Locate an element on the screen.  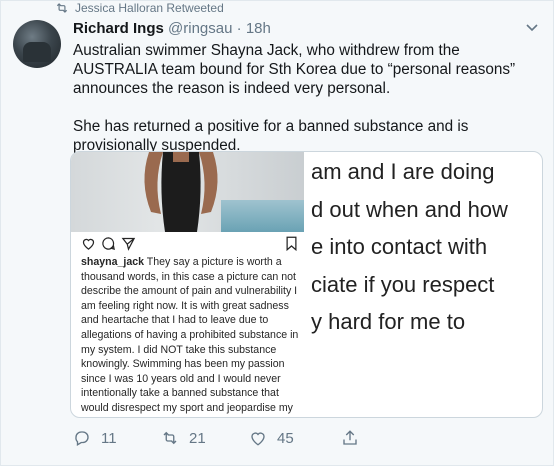
share-button is located at coordinates (350, 438).